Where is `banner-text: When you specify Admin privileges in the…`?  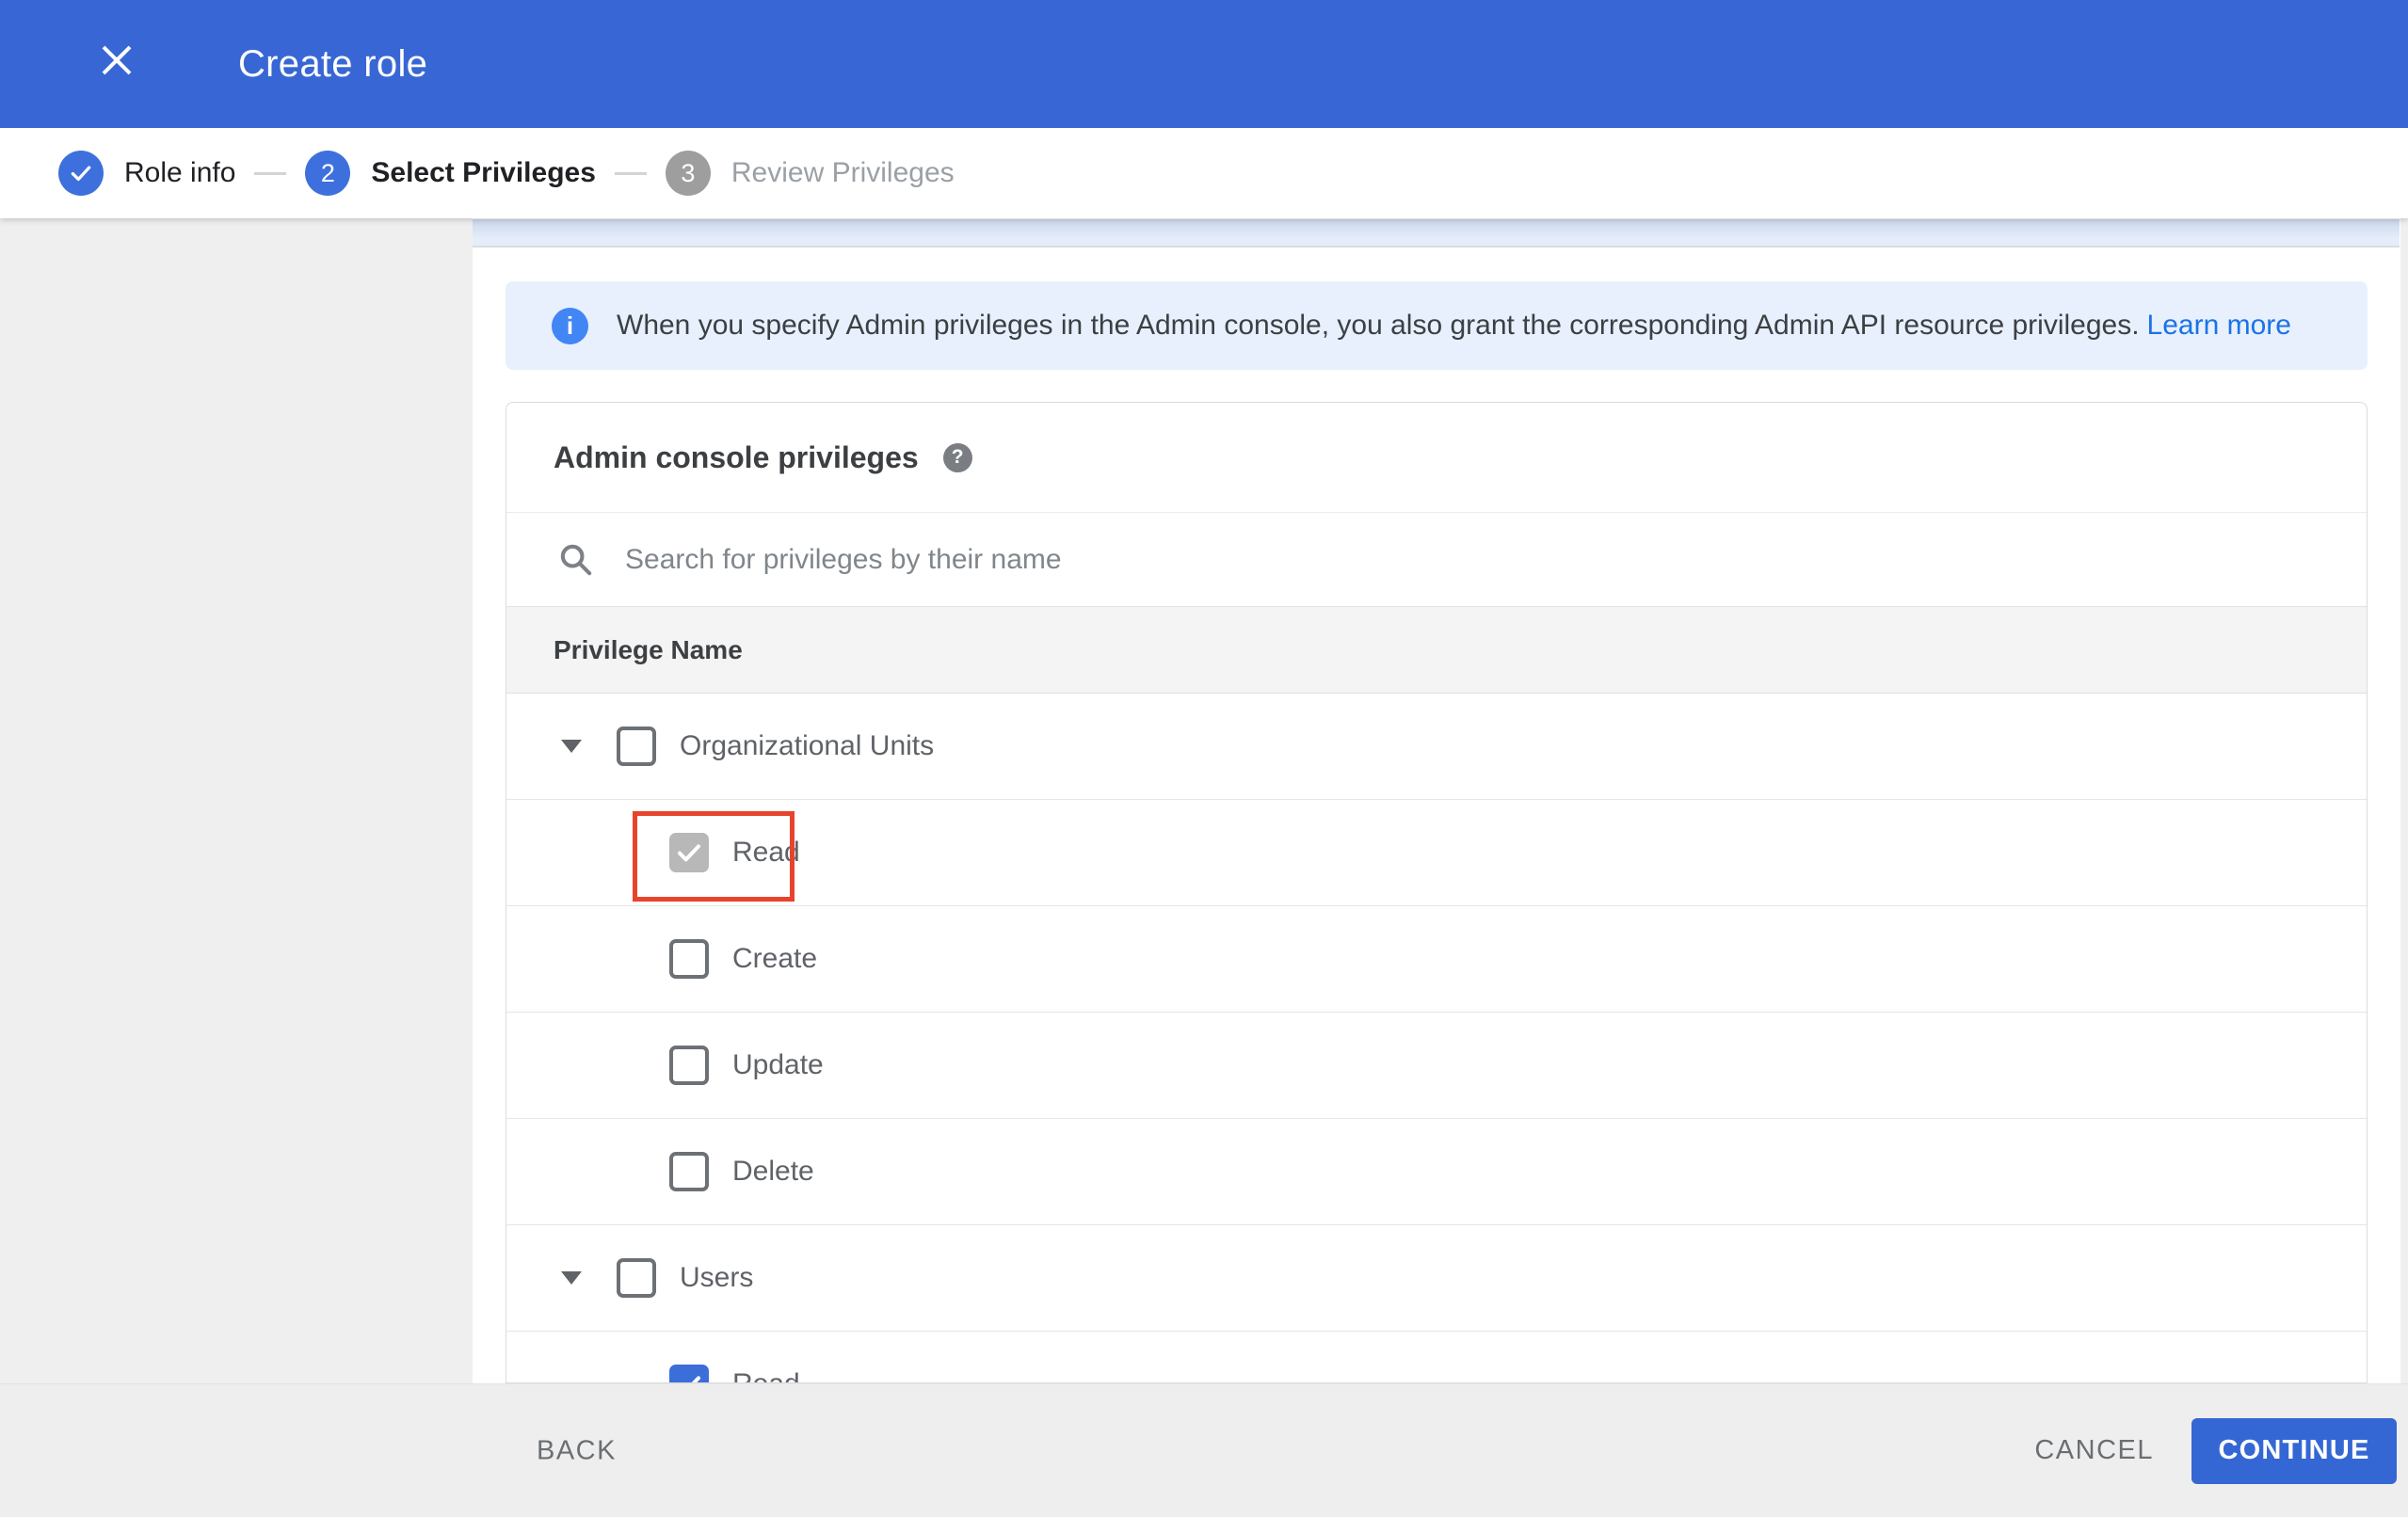 banner-text: When you specify Admin privileges in the… is located at coordinates (1454, 326).